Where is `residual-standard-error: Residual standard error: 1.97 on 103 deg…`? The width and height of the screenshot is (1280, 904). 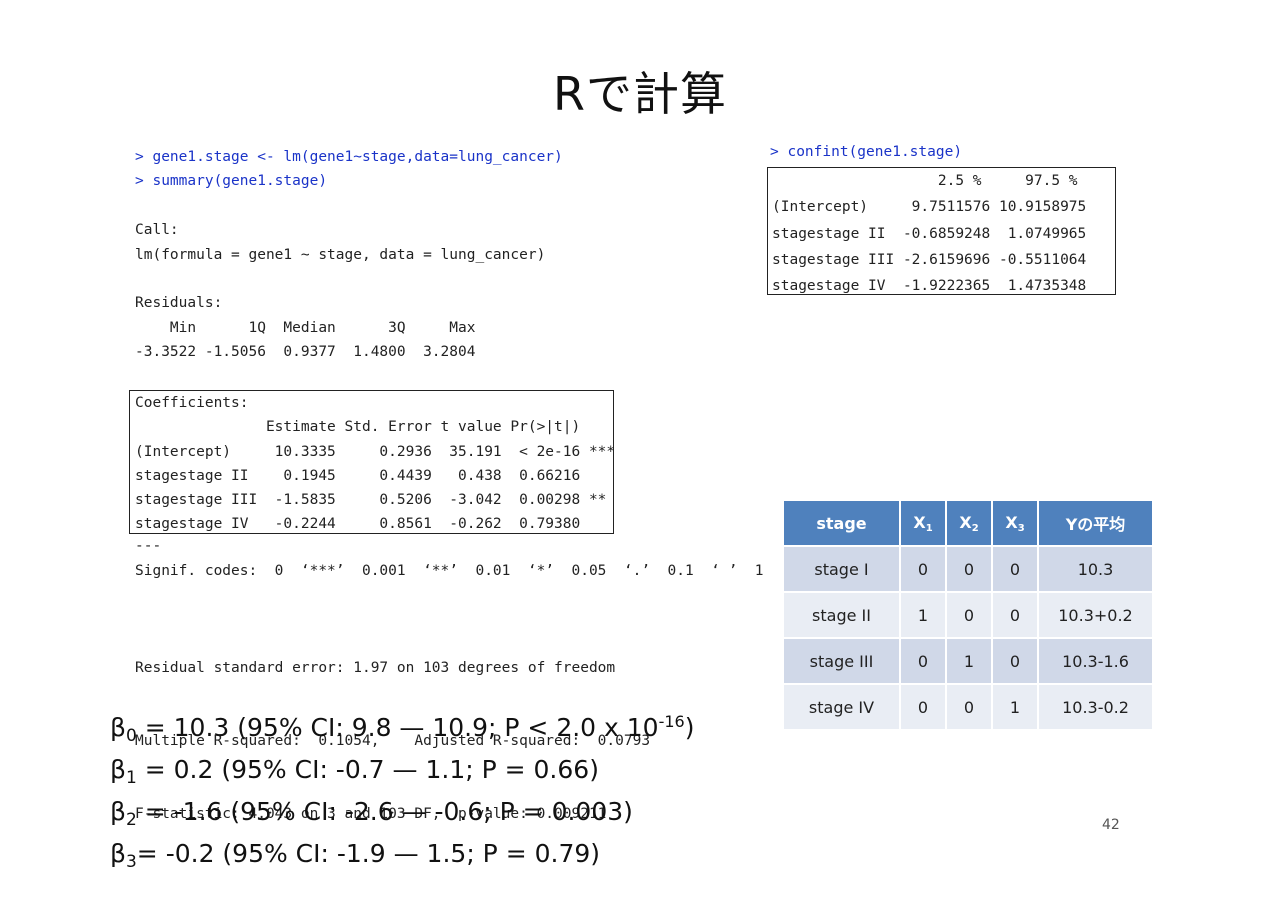
residual-standard-error: Residual standard error: 1.97 on 103 deg… is located at coordinates (375, 667).